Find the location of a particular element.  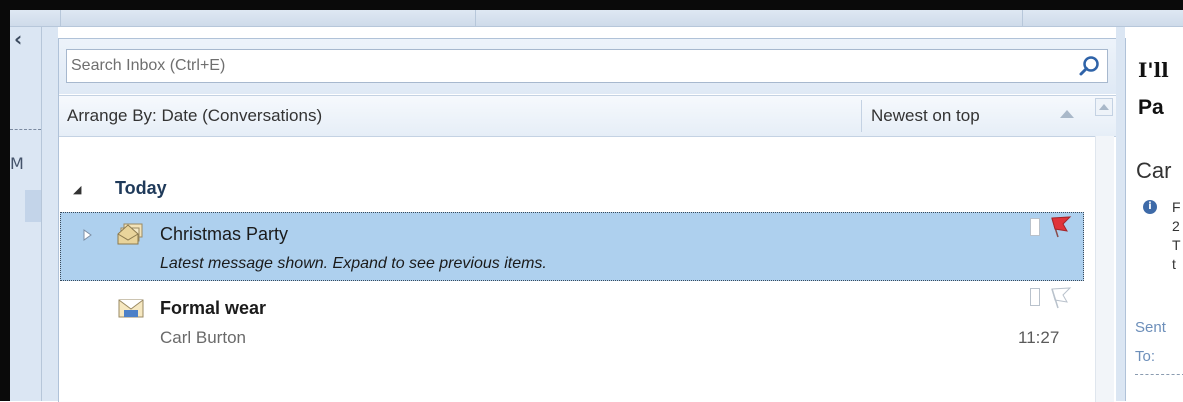

ribbon-bottom-strip is located at coordinates (596, 18).